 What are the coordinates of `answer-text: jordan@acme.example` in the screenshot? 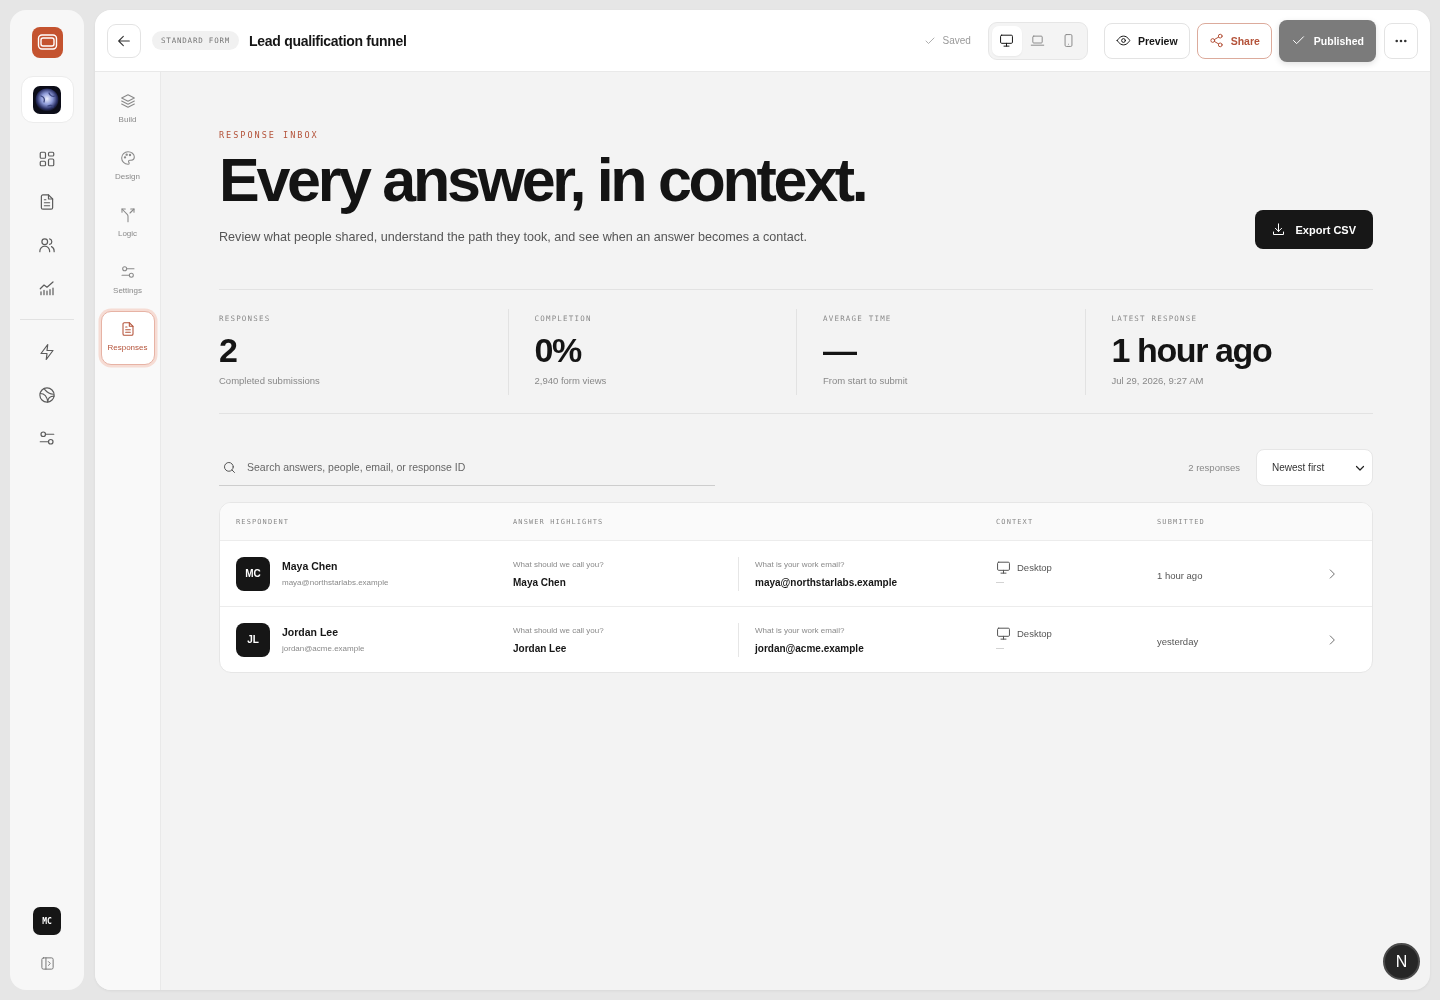 It's located at (809, 648).